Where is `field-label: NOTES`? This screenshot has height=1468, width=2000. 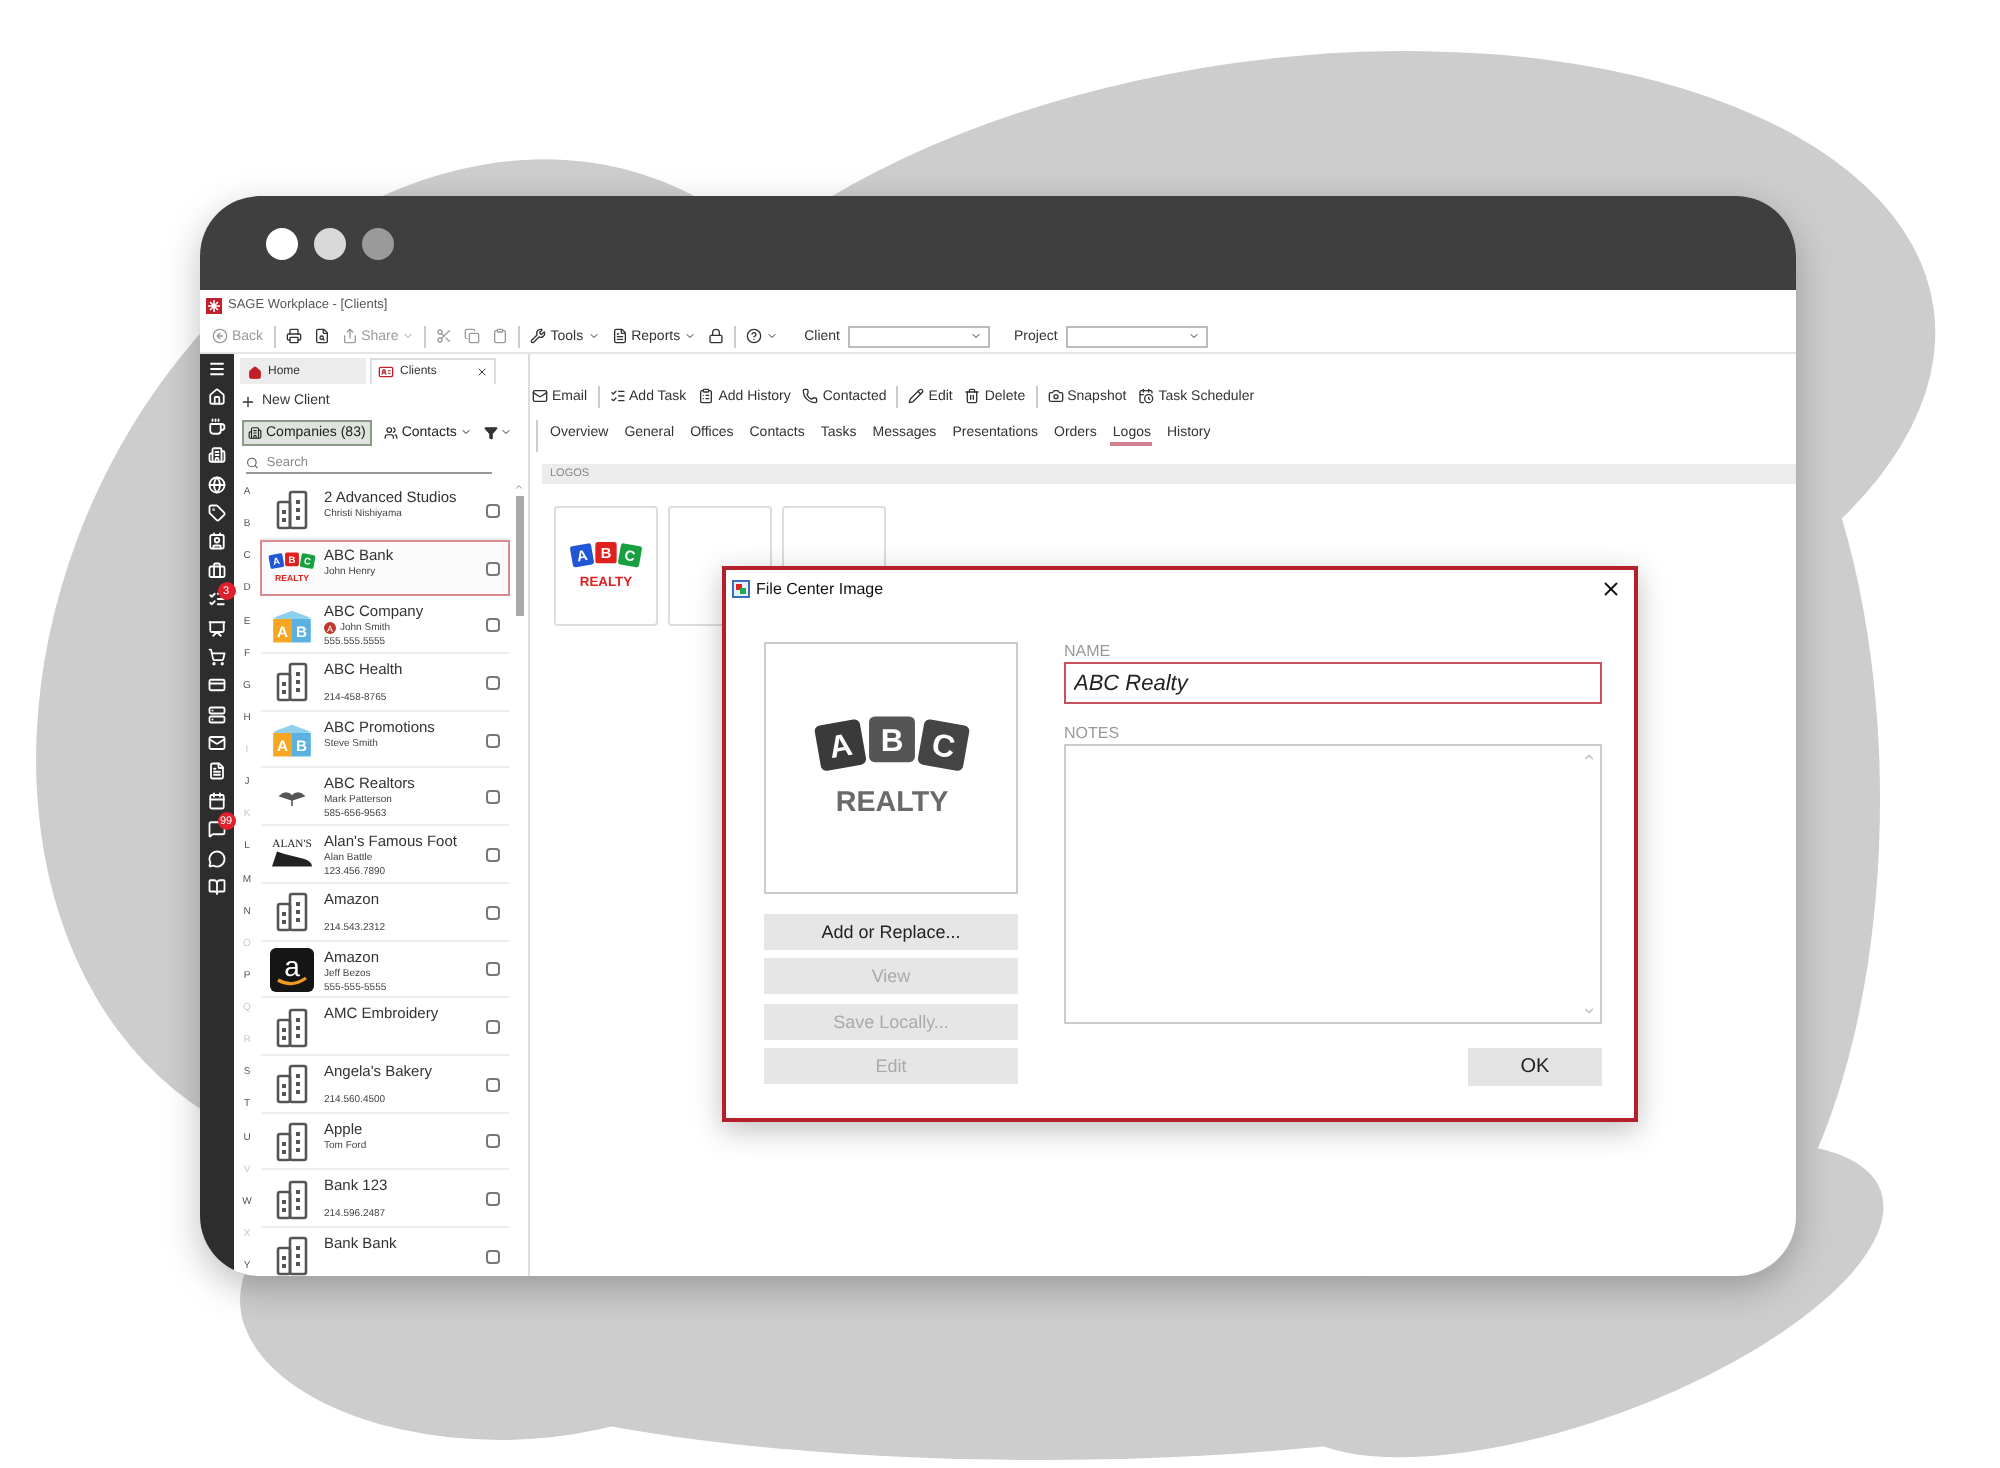 field-label: NOTES is located at coordinates (1093, 733).